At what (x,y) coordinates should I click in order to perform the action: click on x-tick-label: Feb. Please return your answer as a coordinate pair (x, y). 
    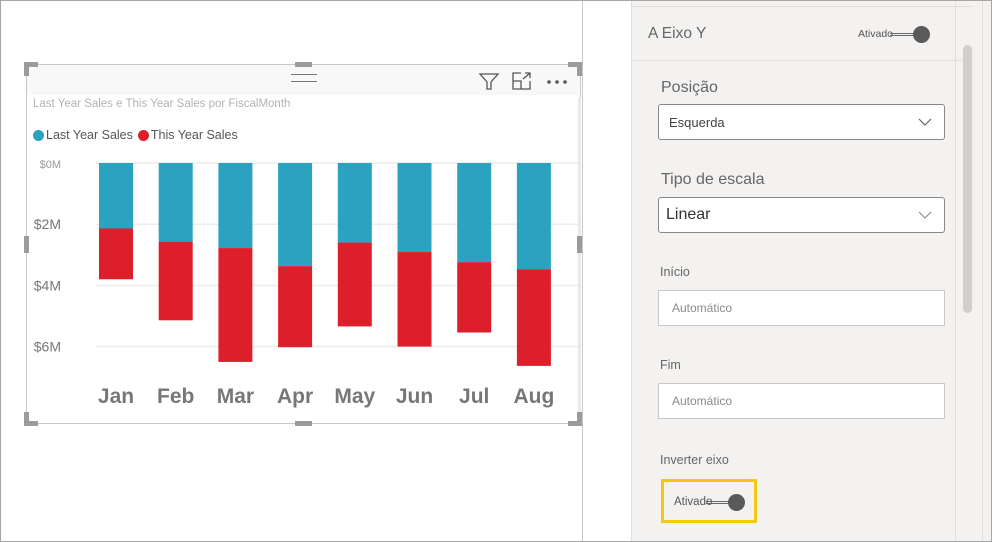
    Looking at the image, I should click on (175, 396).